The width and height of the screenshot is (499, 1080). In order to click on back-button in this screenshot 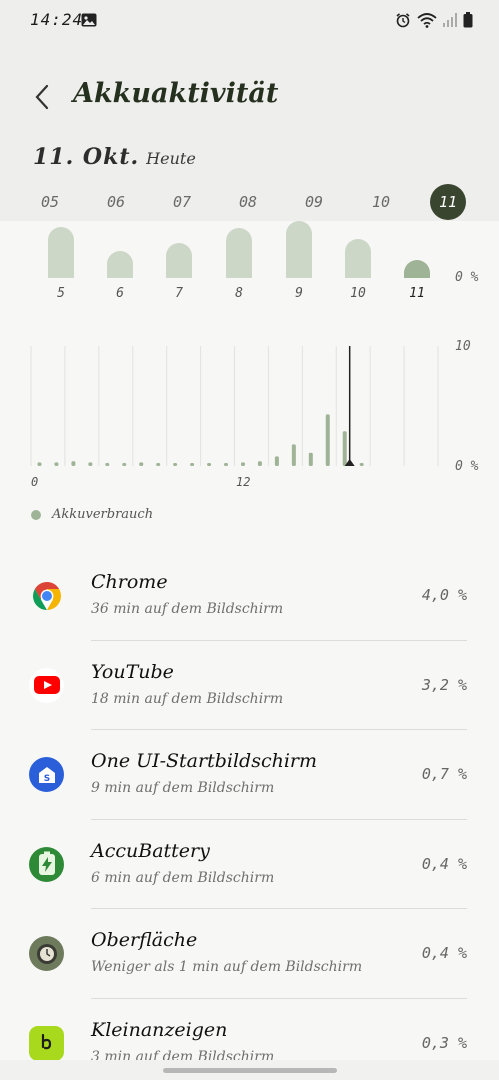, I will do `click(42, 97)`.